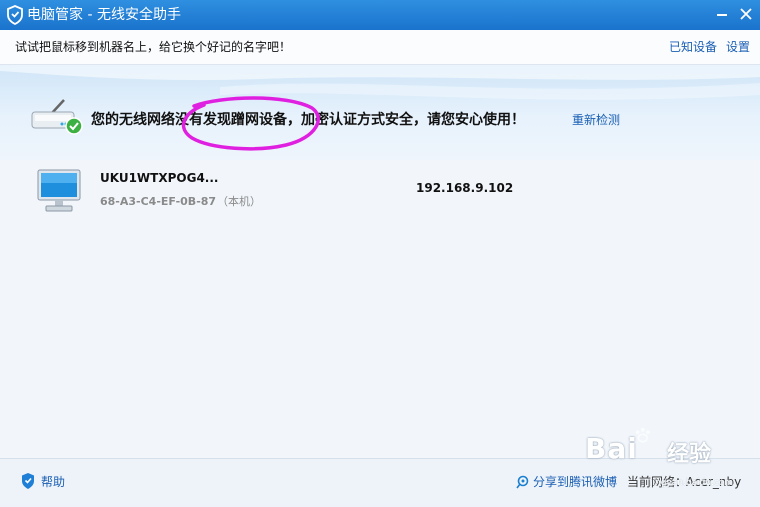  I want to click on footer-bar: 帮助 分享到腾讯微博 当前网络： Acer_nby, so click(380, 482).